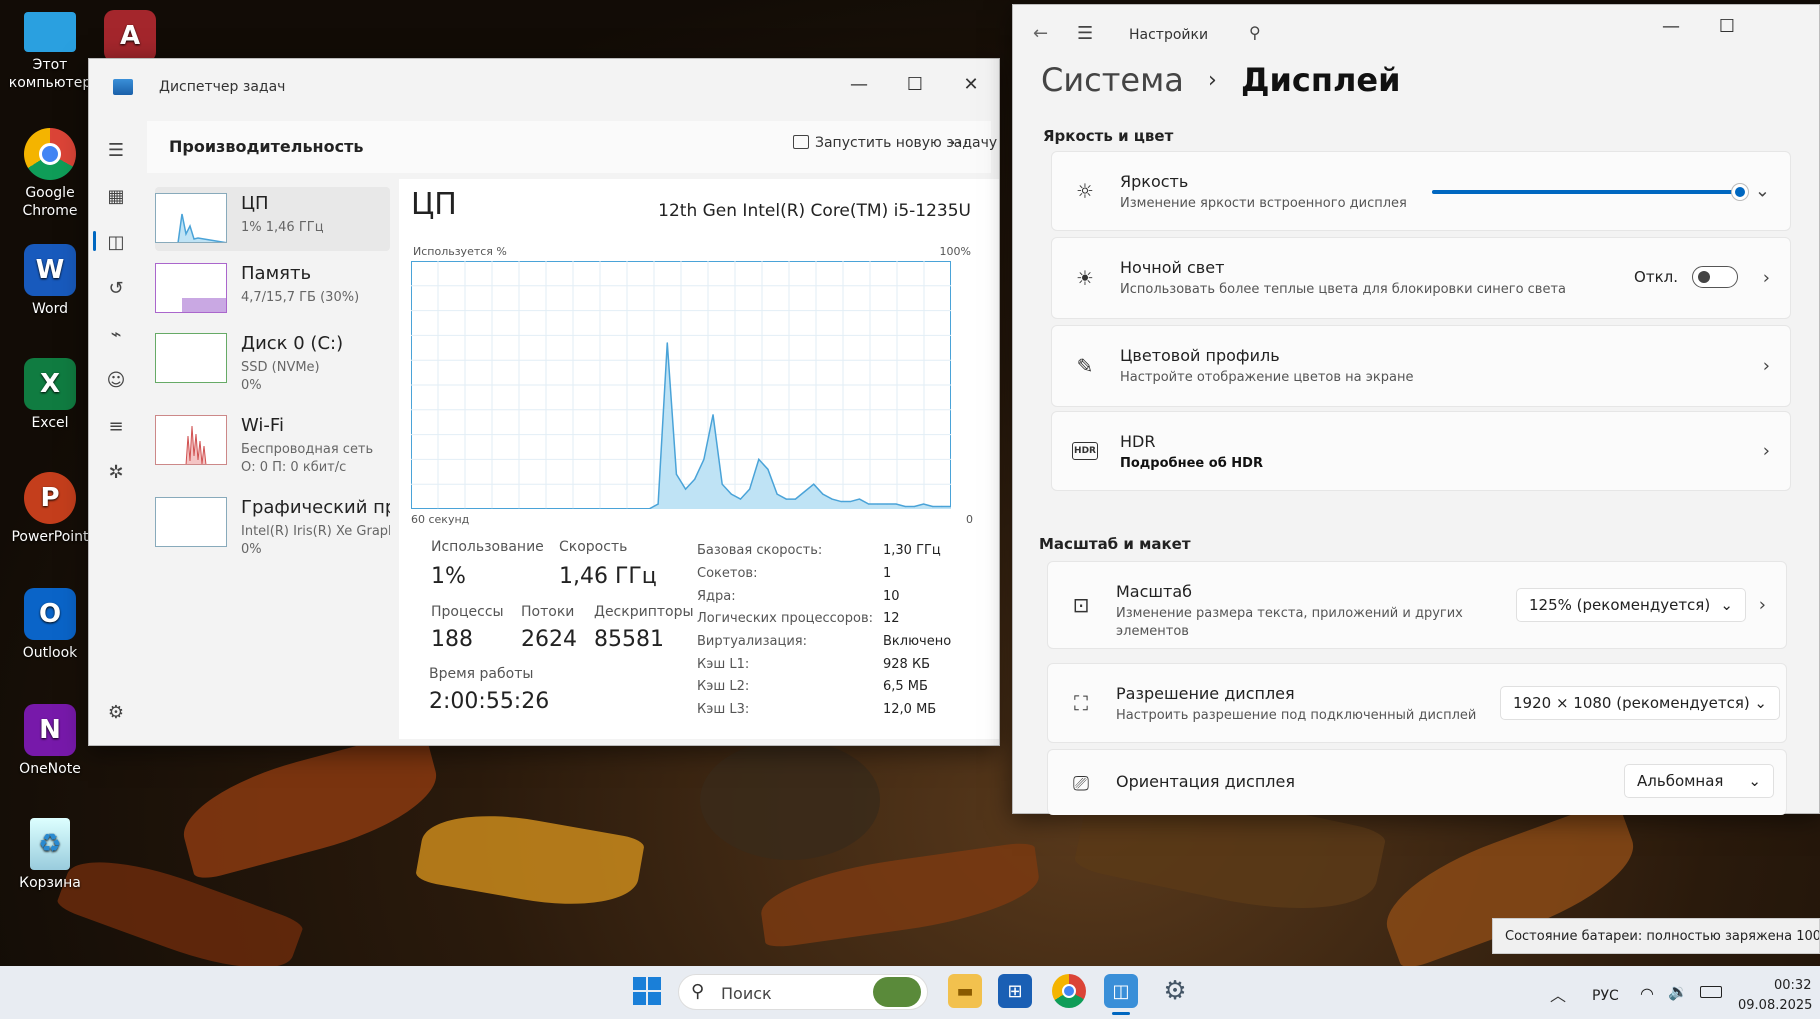 The image size is (1820, 1019). What do you see at coordinates (1699, 781) in the screenshot?
I see `orientation-dropdown: Альбомная ⌄` at bounding box center [1699, 781].